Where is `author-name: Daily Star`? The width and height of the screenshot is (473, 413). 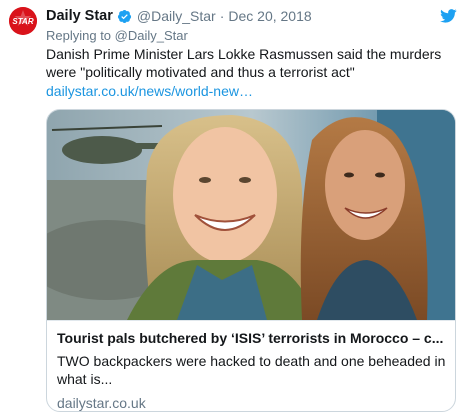
author-name: Daily Star is located at coordinates (79, 16).